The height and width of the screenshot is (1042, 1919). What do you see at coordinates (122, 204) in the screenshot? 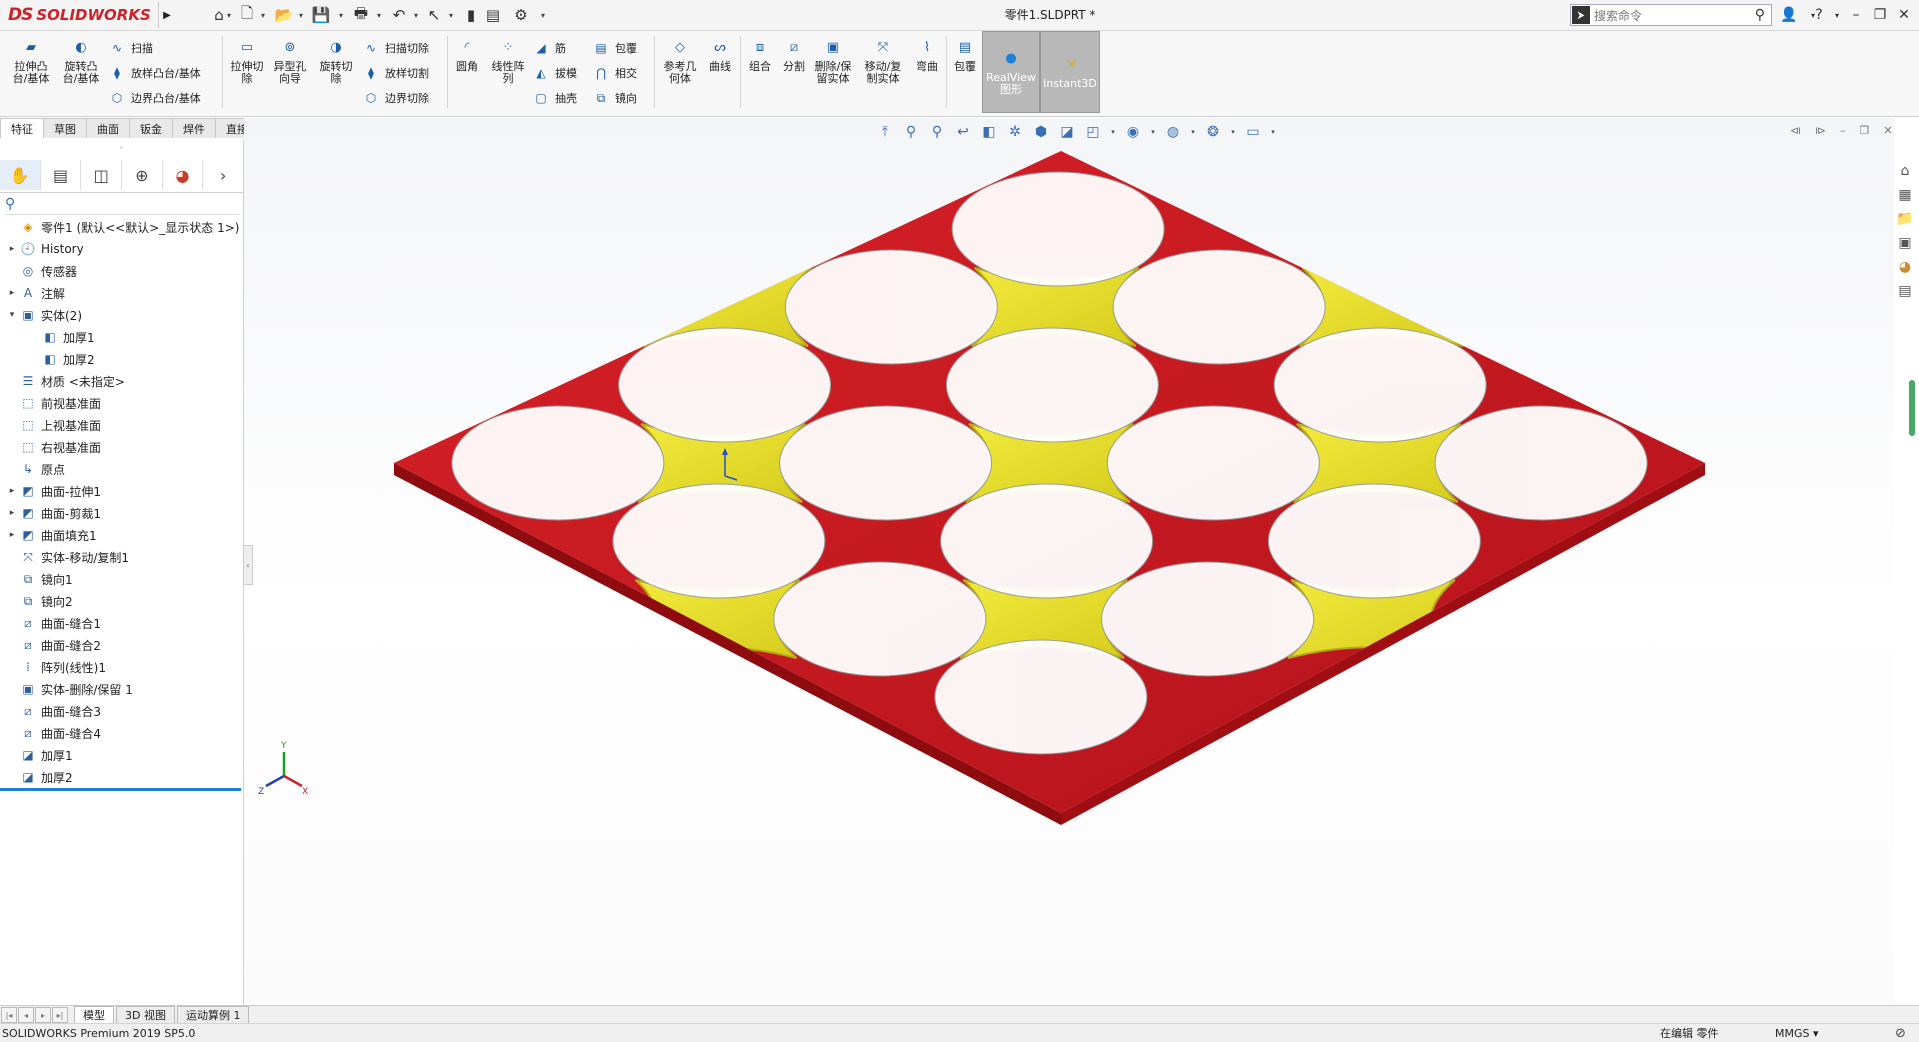
I see `filter-icon: ⚲` at bounding box center [122, 204].